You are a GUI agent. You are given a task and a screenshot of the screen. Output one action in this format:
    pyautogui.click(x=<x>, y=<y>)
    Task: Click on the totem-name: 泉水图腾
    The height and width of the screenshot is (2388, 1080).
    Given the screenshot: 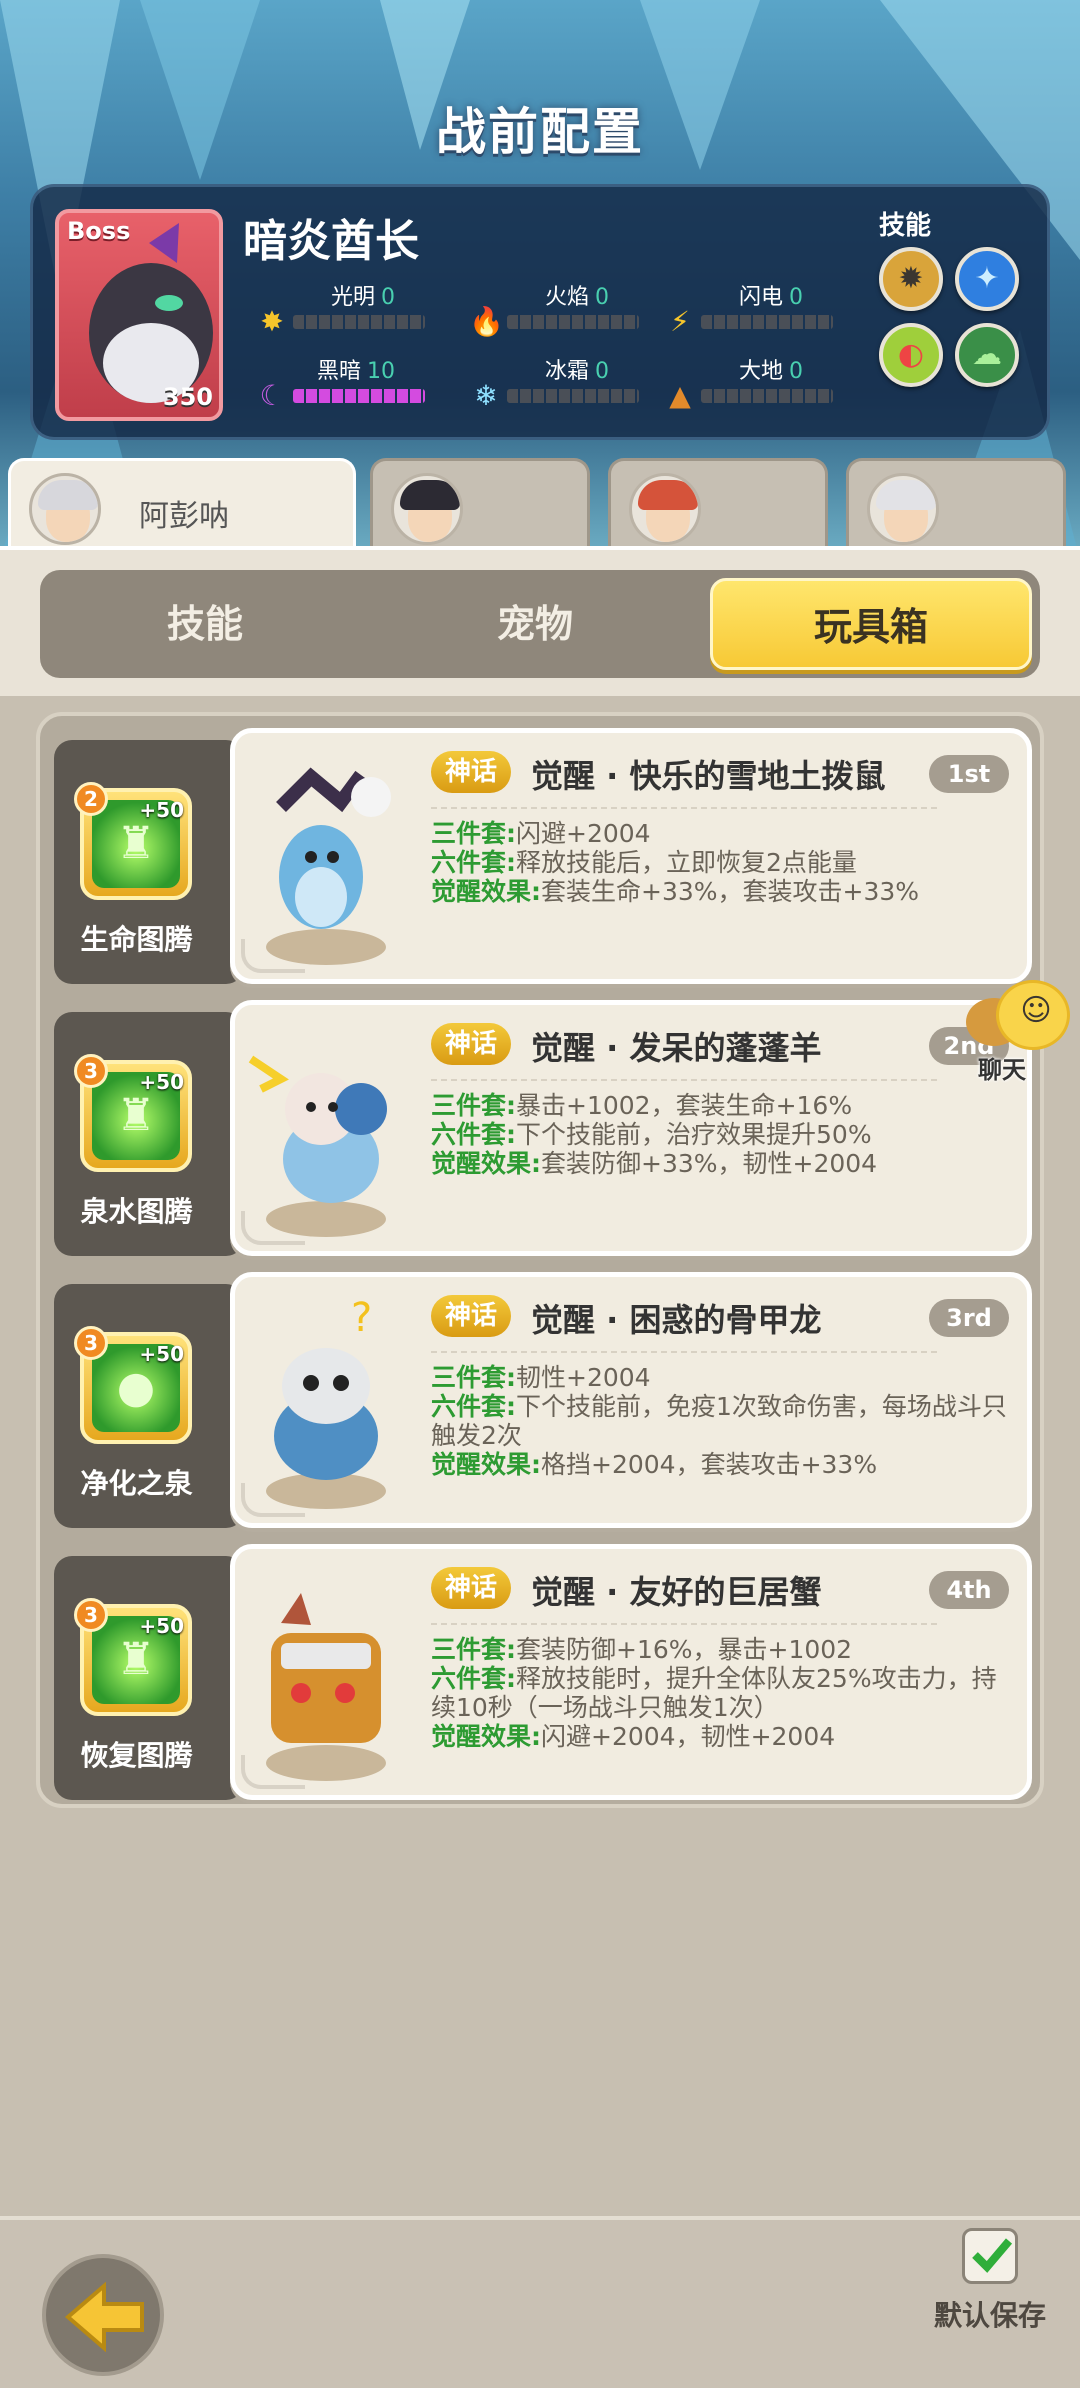 What is the action you would take?
    pyautogui.click(x=136, y=1211)
    